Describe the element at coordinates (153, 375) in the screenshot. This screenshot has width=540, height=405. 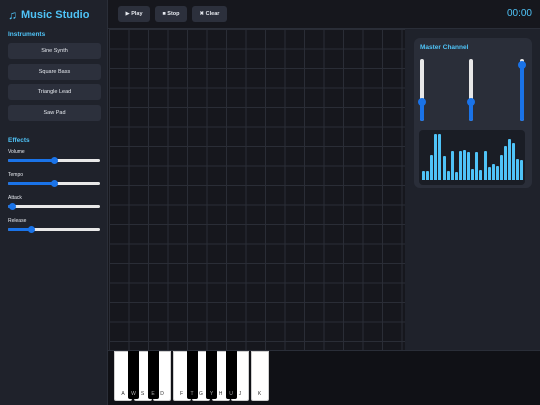
I see `piano-black-key: E` at that location.